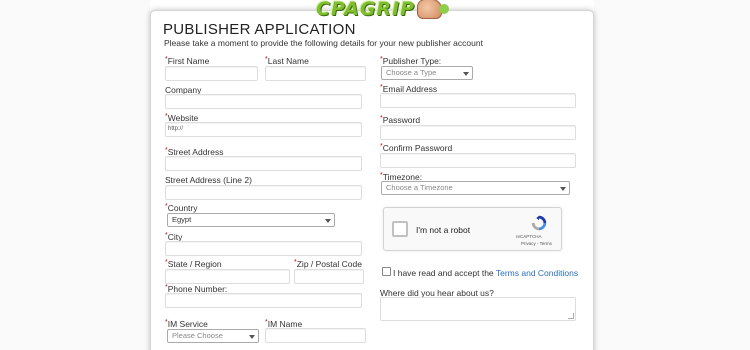 The height and width of the screenshot is (350, 750). Describe the element at coordinates (537, 273) in the screenshot. I see `terms-link: Terms and Conditions` at that location.